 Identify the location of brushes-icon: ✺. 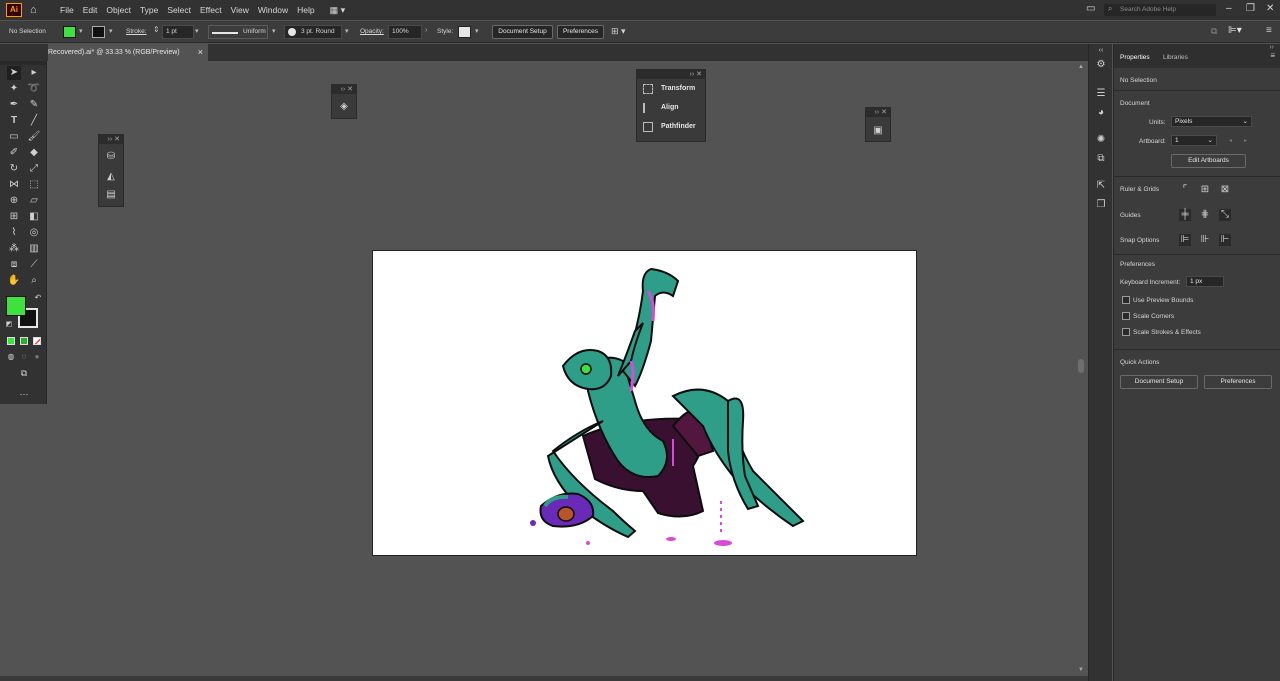
(1101, 140).